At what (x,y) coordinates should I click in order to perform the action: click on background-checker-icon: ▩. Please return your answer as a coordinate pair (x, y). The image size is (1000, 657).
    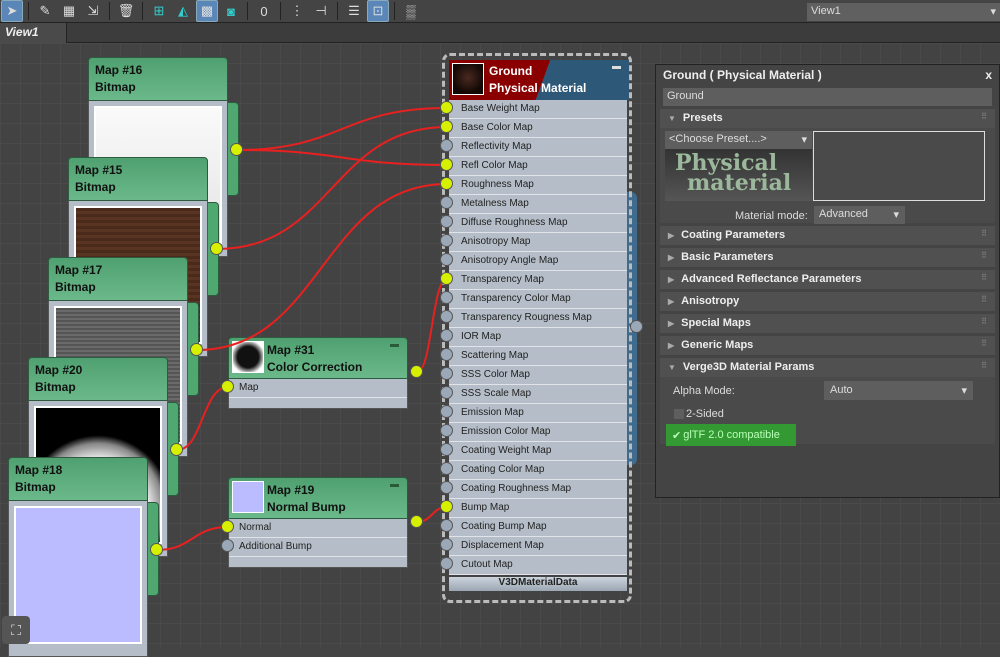
    Looking at the image, I should click on (207, 11).